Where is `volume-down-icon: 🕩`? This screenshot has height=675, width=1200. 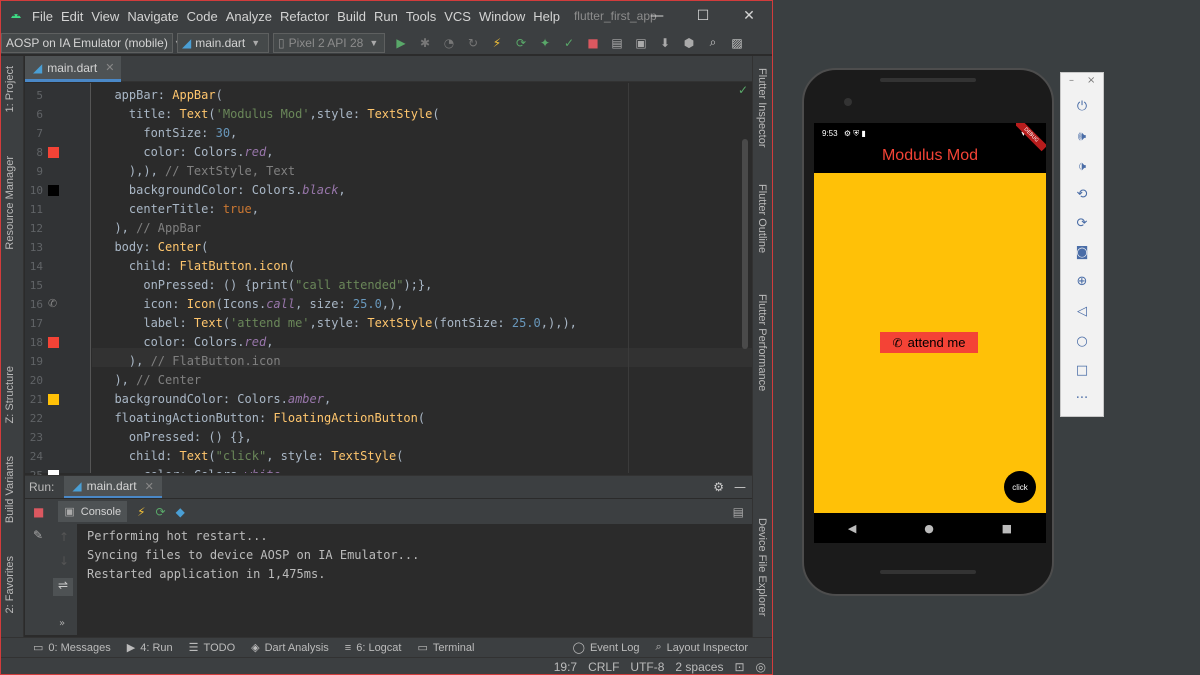 volume-down-icon: 🕩 is located at coordinates (1082, 166).